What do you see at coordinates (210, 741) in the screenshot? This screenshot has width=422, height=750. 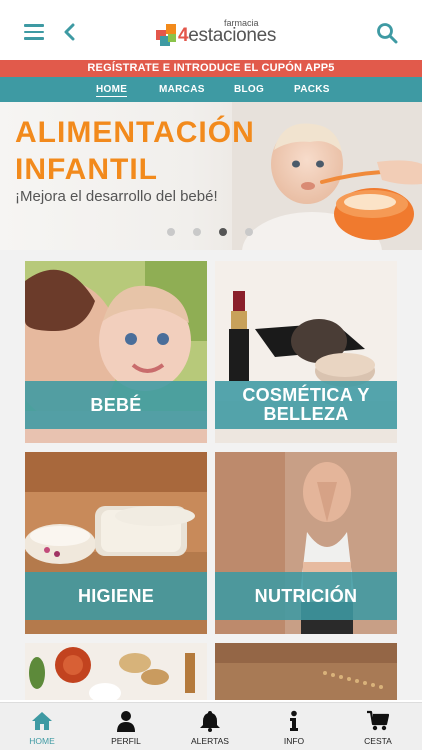 I see `tabbar-label: ALERTAS` at bounding box center [210, 741].